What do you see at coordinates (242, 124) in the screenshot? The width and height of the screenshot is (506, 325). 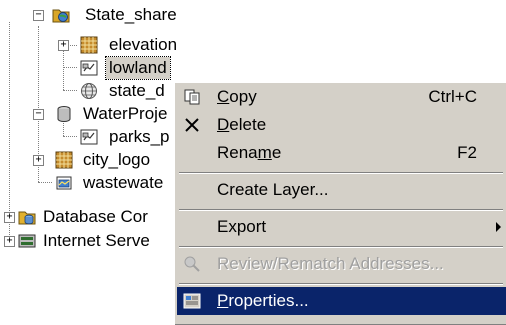 I see `menu-item-label: Delete` at bounding box center [242, 124].